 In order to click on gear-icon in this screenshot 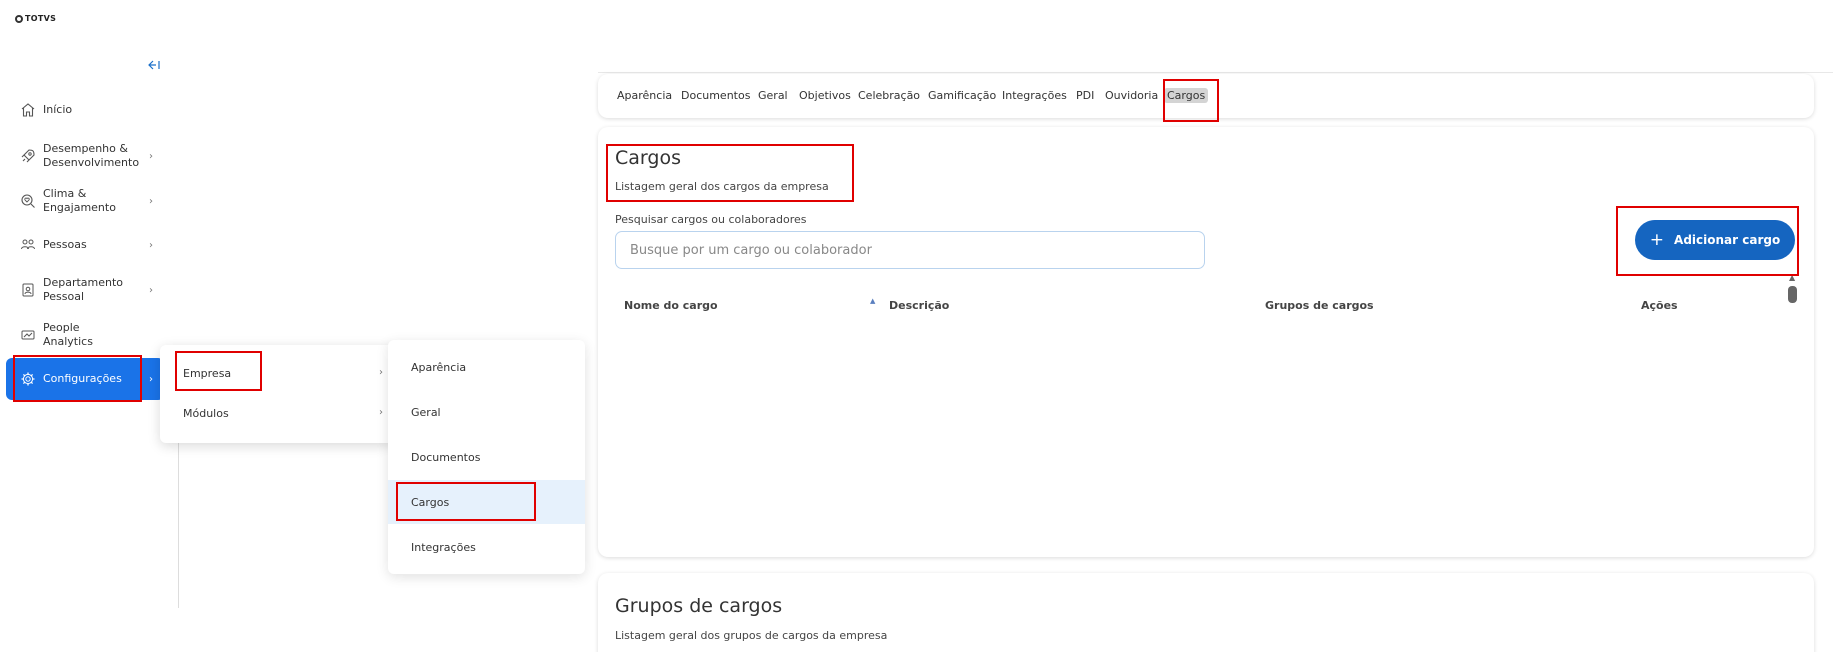, I will do `click(28, 379)`.